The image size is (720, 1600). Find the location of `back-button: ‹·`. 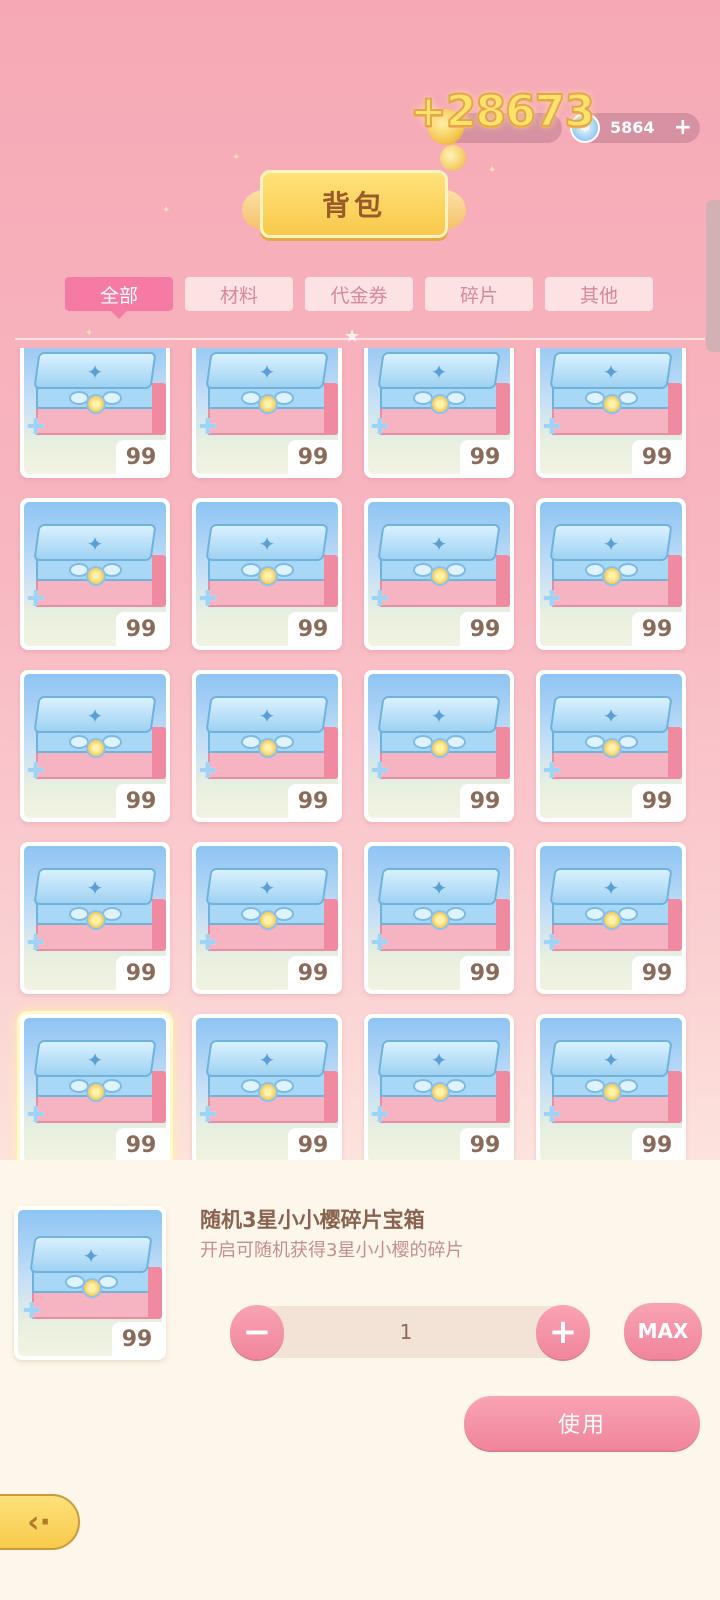

back-button: ‹· is located at coordinates (40, 1522).